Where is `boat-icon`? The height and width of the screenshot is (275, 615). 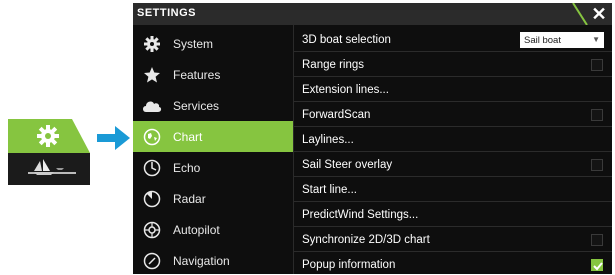 boat-icon is located at coordinates (52, 167).